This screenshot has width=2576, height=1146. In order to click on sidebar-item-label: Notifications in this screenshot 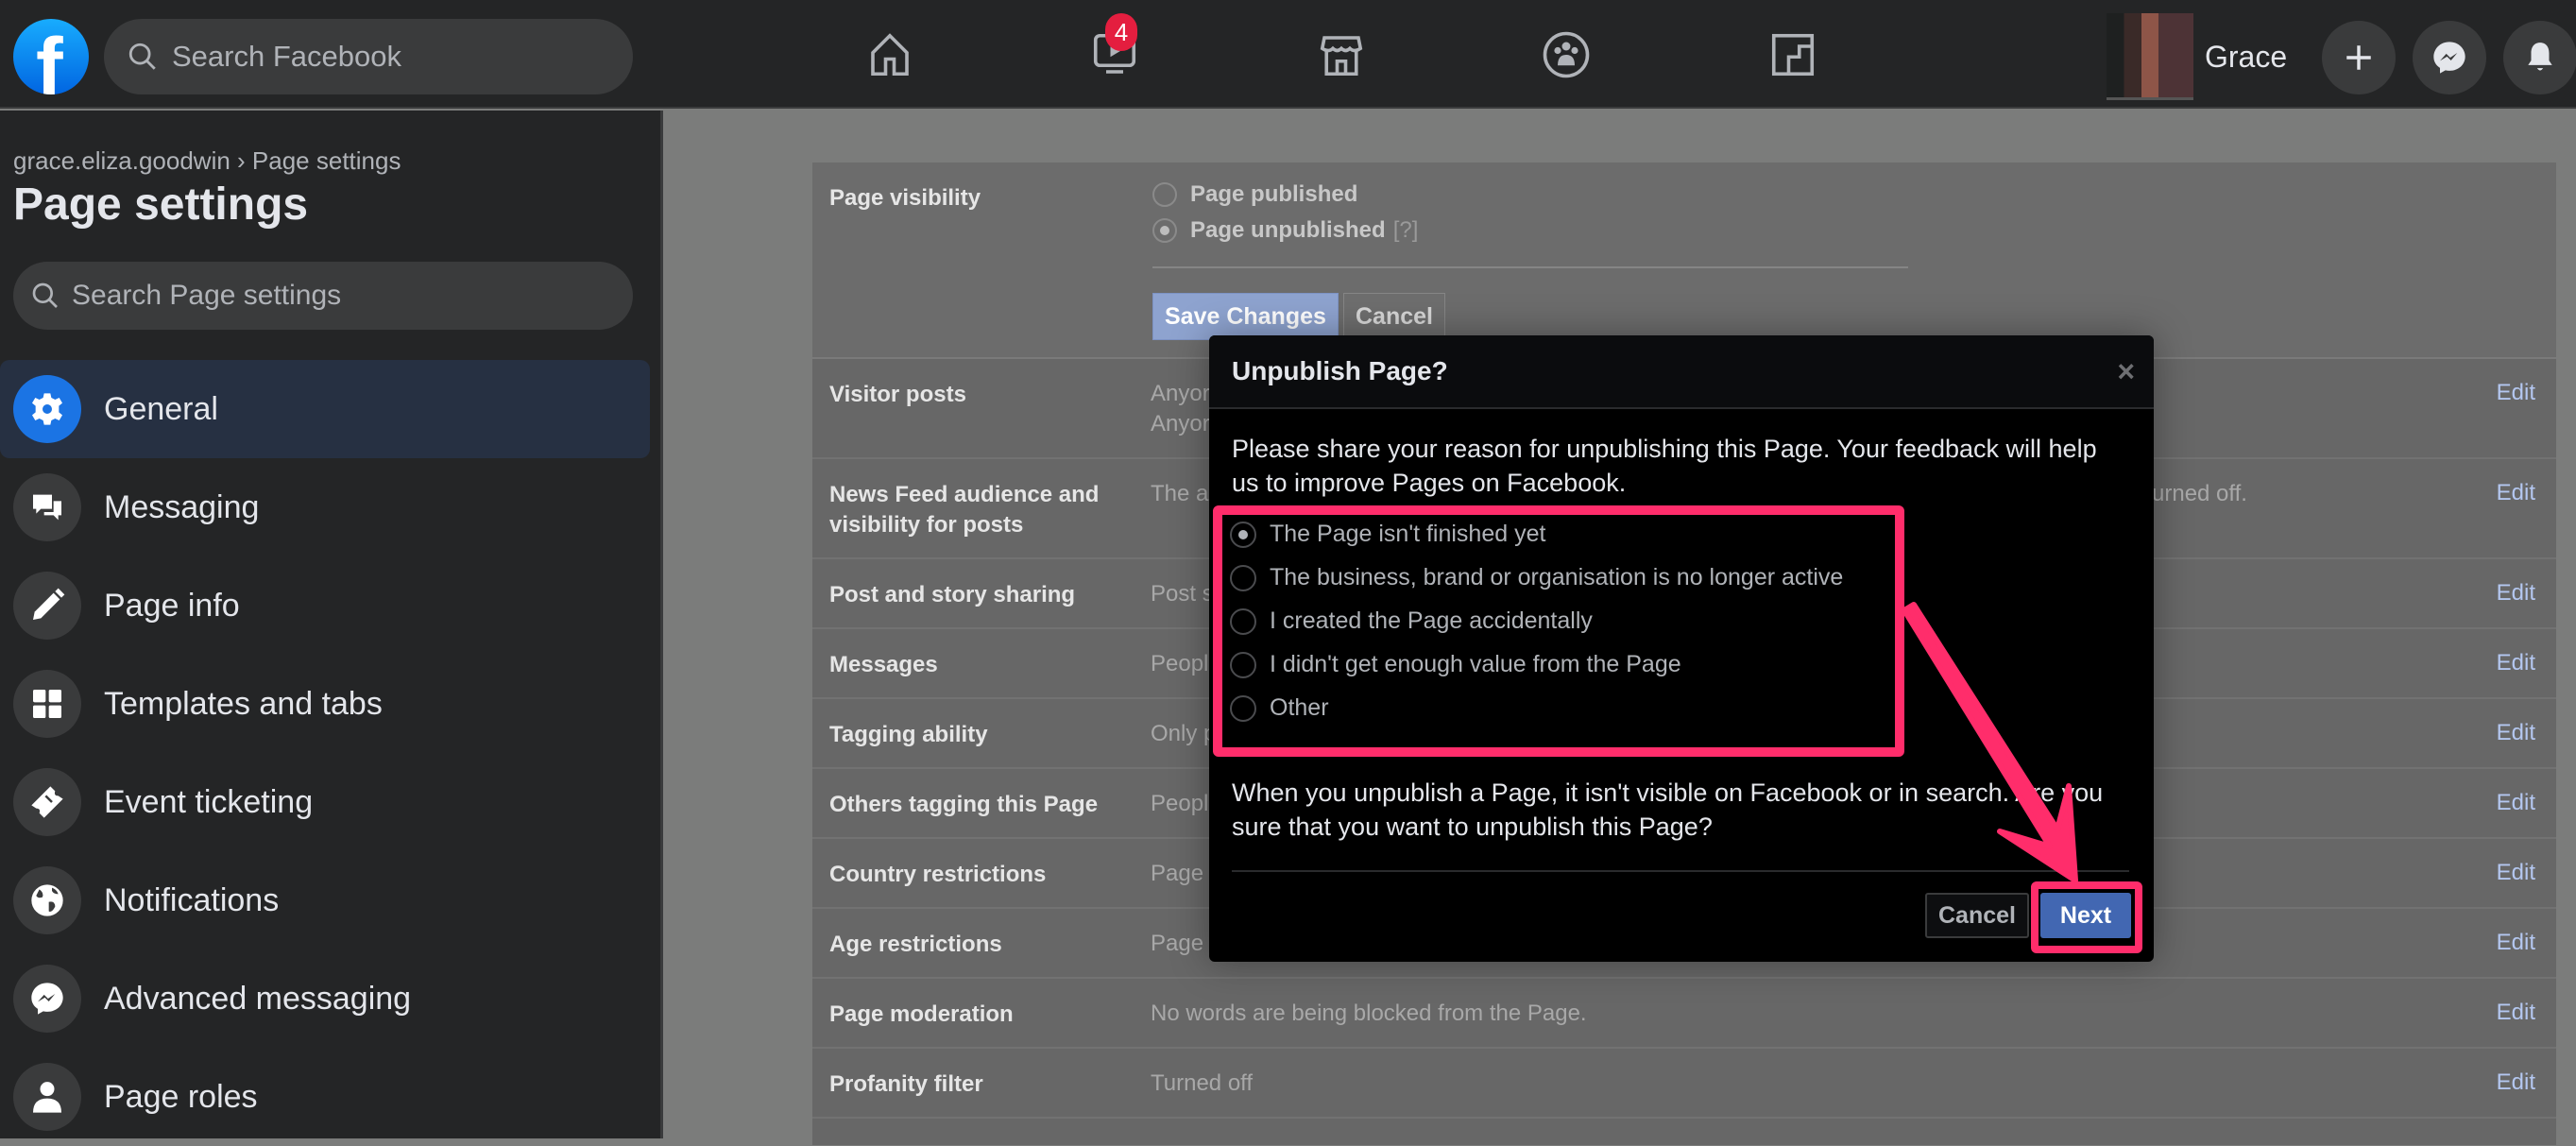, I will do `click(192, 899)`.